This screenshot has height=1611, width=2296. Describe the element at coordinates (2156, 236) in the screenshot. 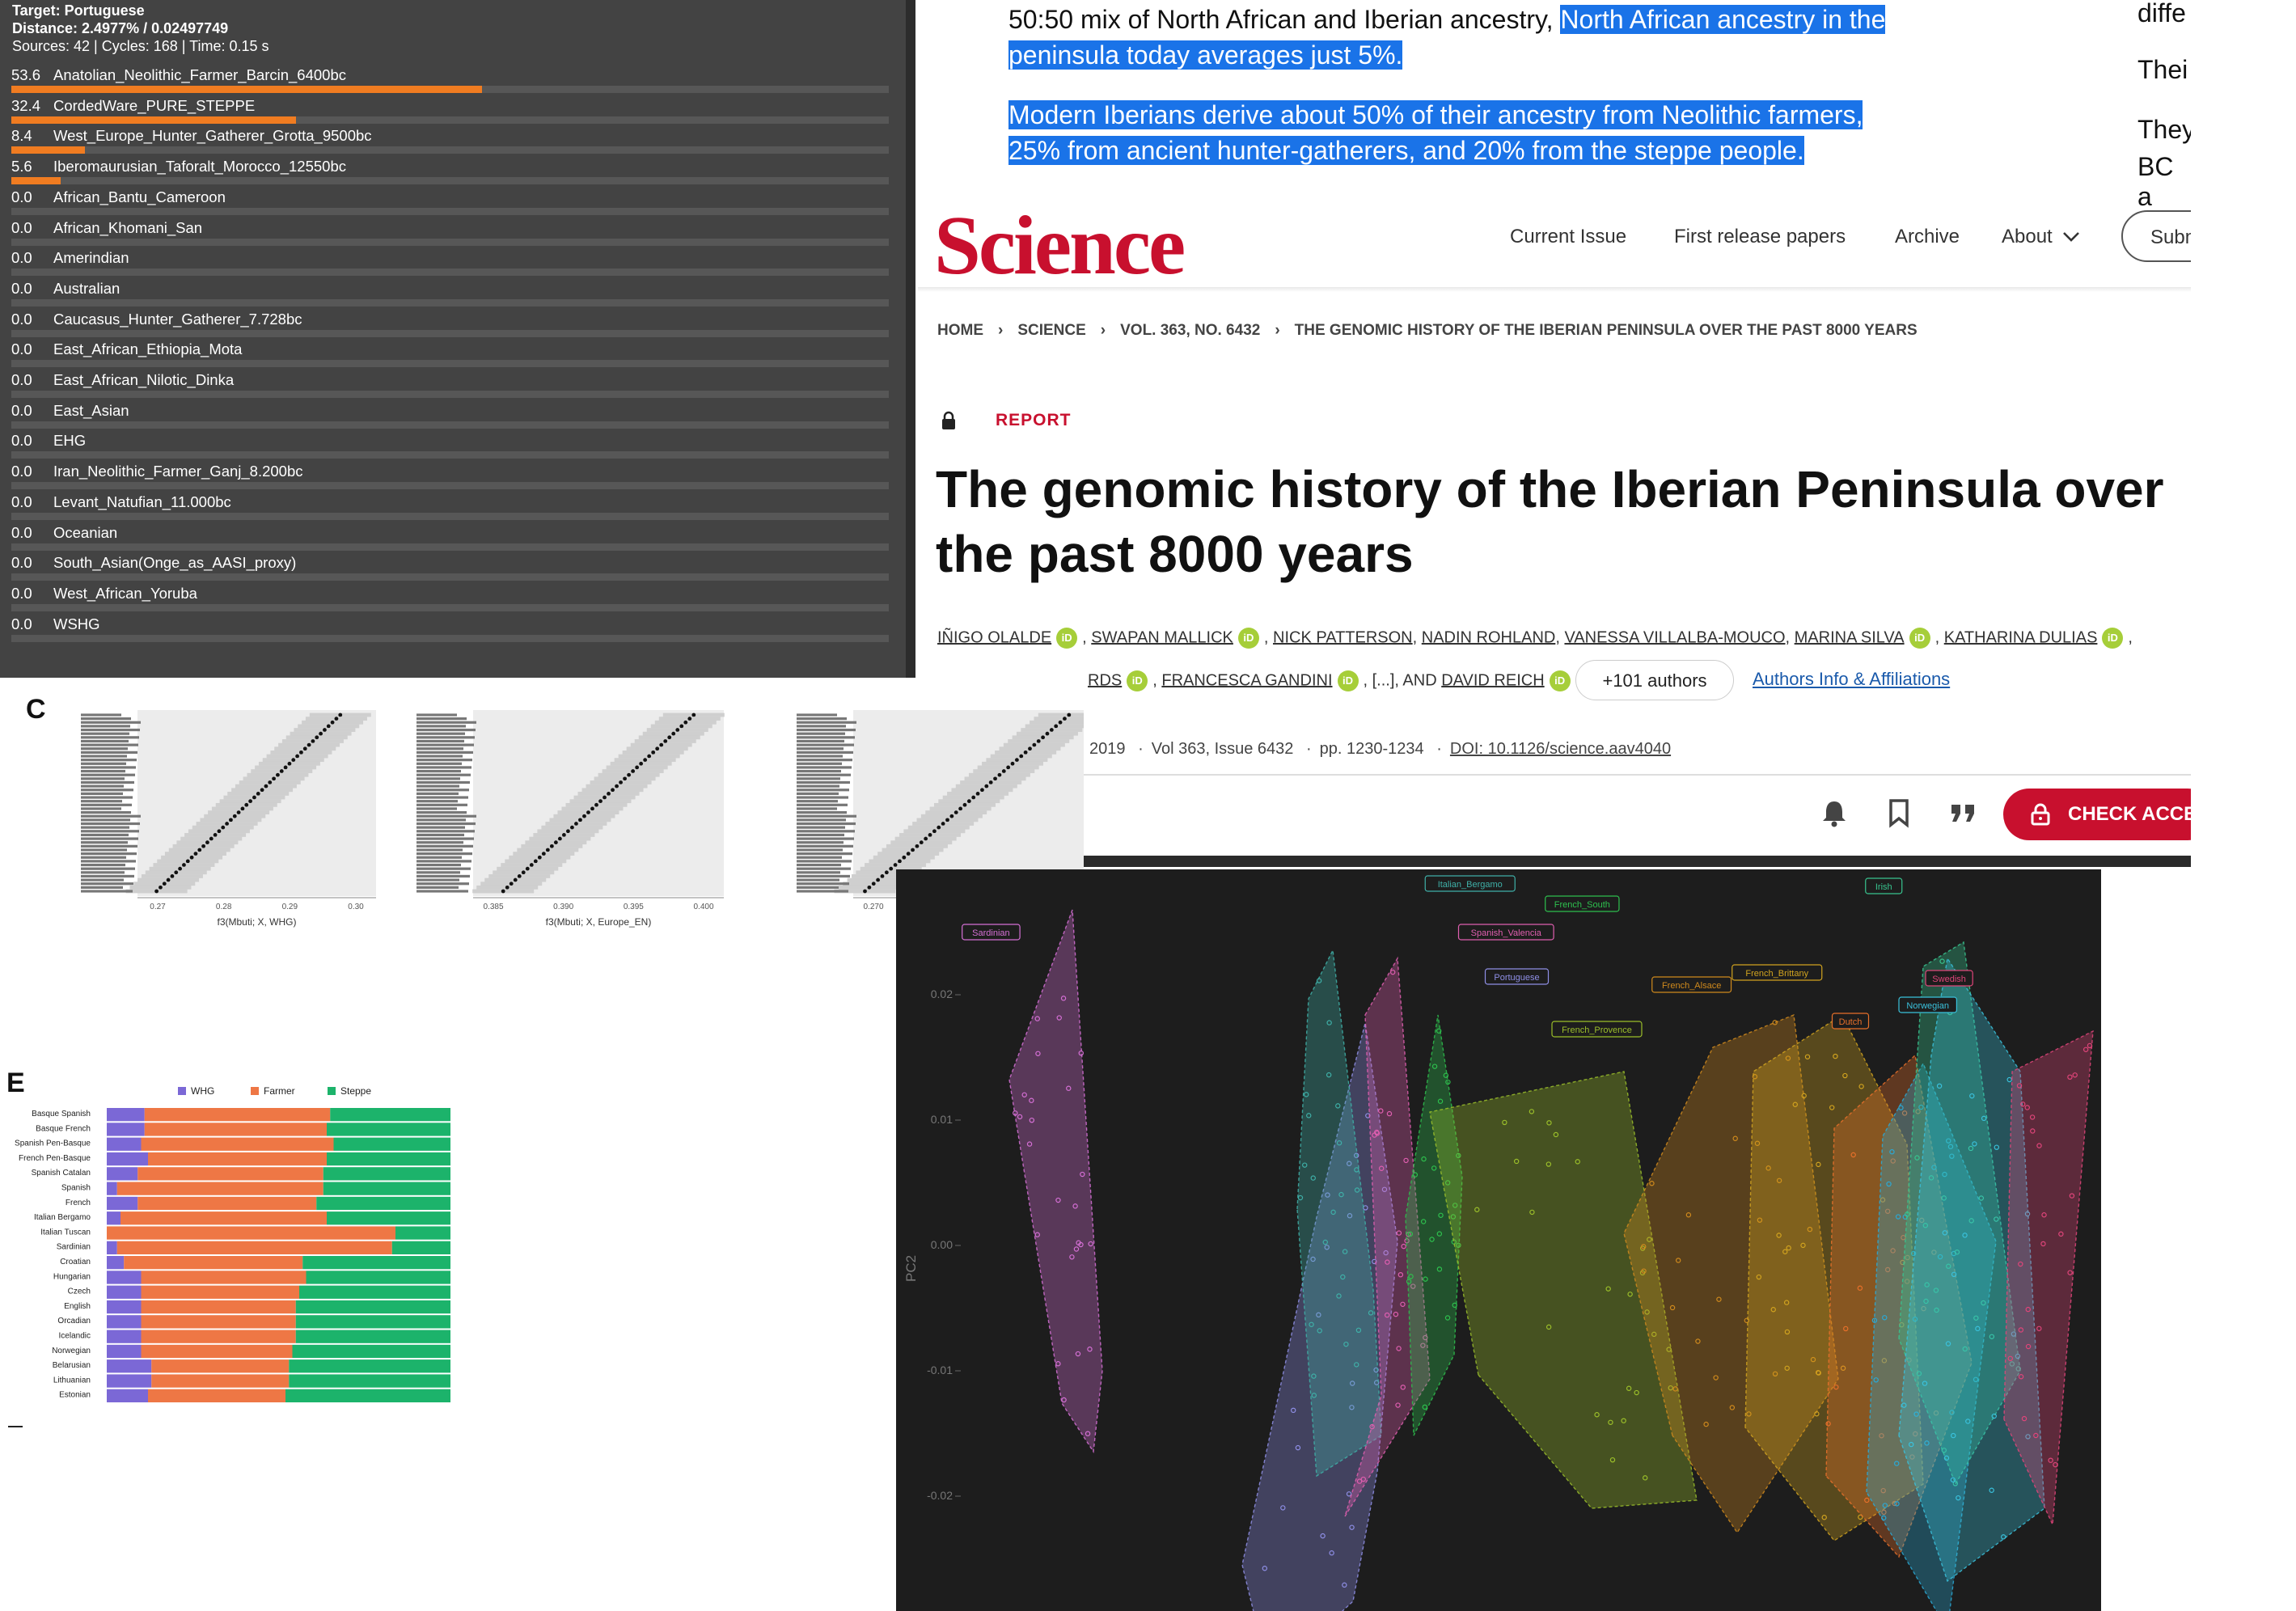

I see `submit-button: Subm` at that location.